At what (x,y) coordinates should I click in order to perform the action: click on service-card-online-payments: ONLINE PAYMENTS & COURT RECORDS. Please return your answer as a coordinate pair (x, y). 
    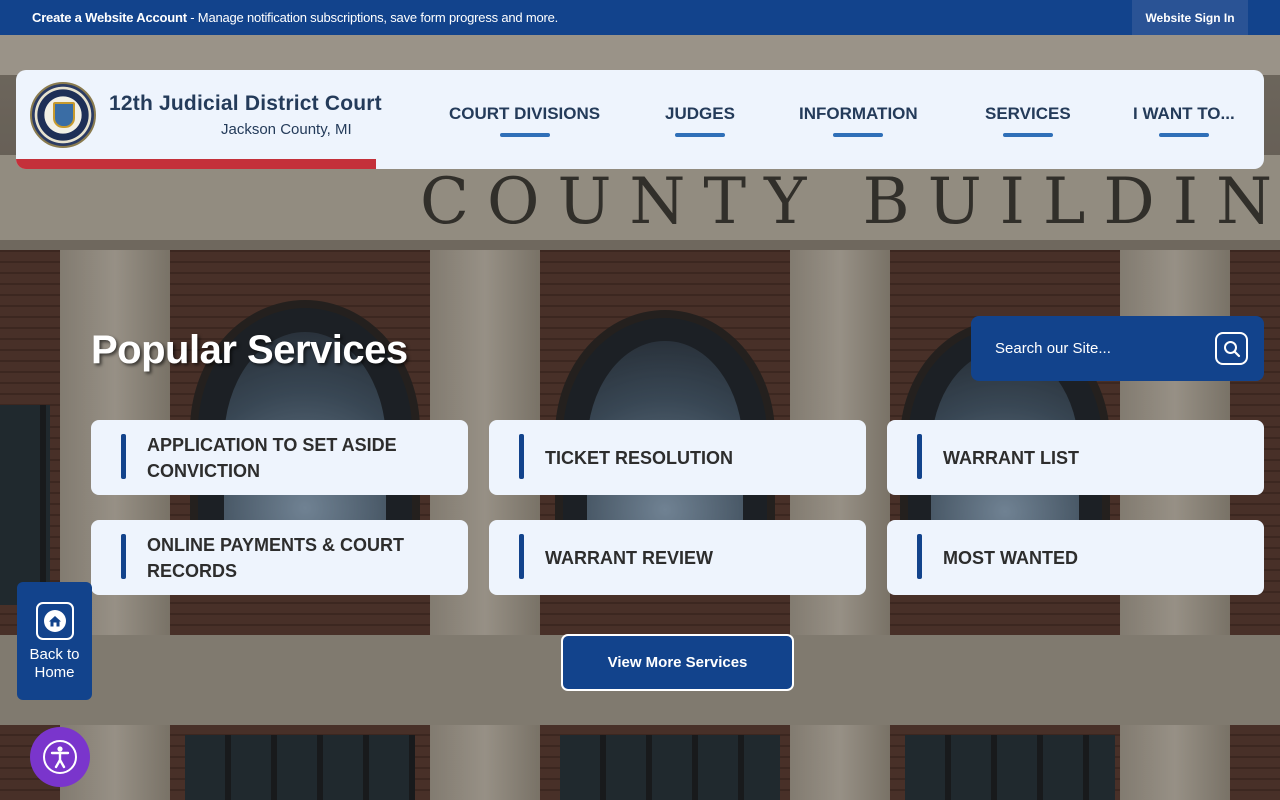
    Looking at the image, I should click on (279, 557).